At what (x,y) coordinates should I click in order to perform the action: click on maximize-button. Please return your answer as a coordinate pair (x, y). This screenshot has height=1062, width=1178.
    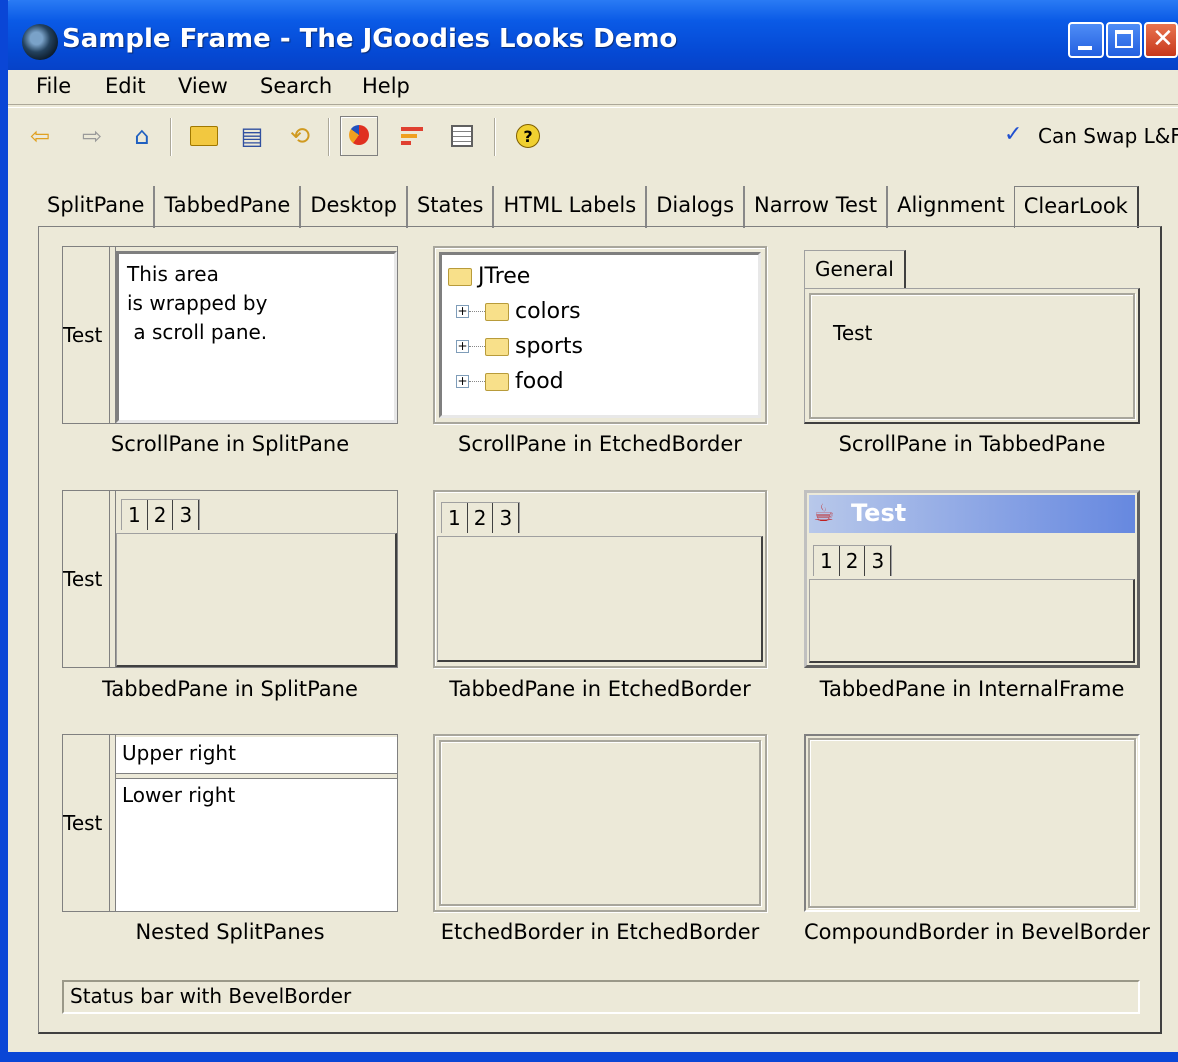
    Looking at the image, I should click on (1124, 40).